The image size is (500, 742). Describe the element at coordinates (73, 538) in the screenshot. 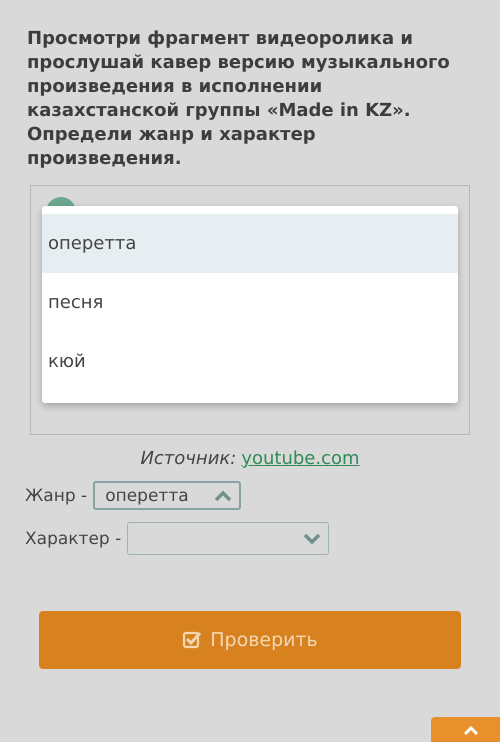

I see `field-label: Характер -` at that location.